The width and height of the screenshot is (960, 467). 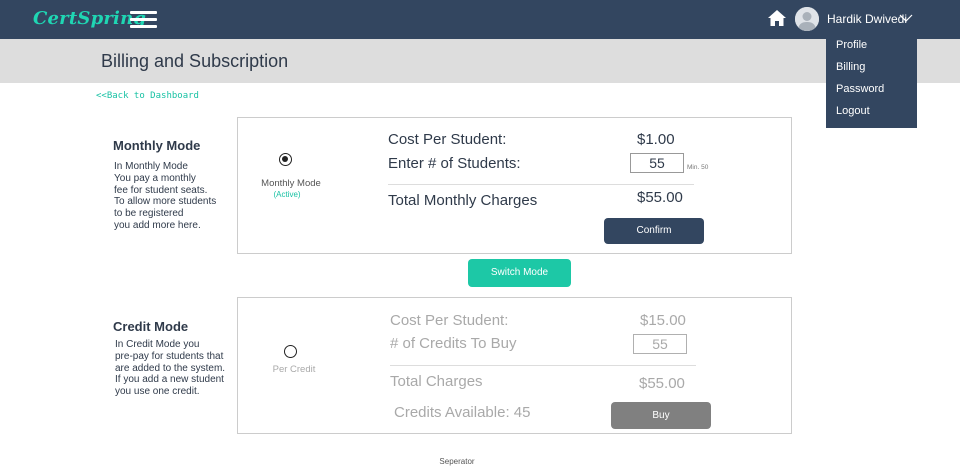 What do you see at coordinates (463, 200) in the screenshot?
I see `total-monthly-label: Total Monthly Charges` at bounding box center [463, 200].